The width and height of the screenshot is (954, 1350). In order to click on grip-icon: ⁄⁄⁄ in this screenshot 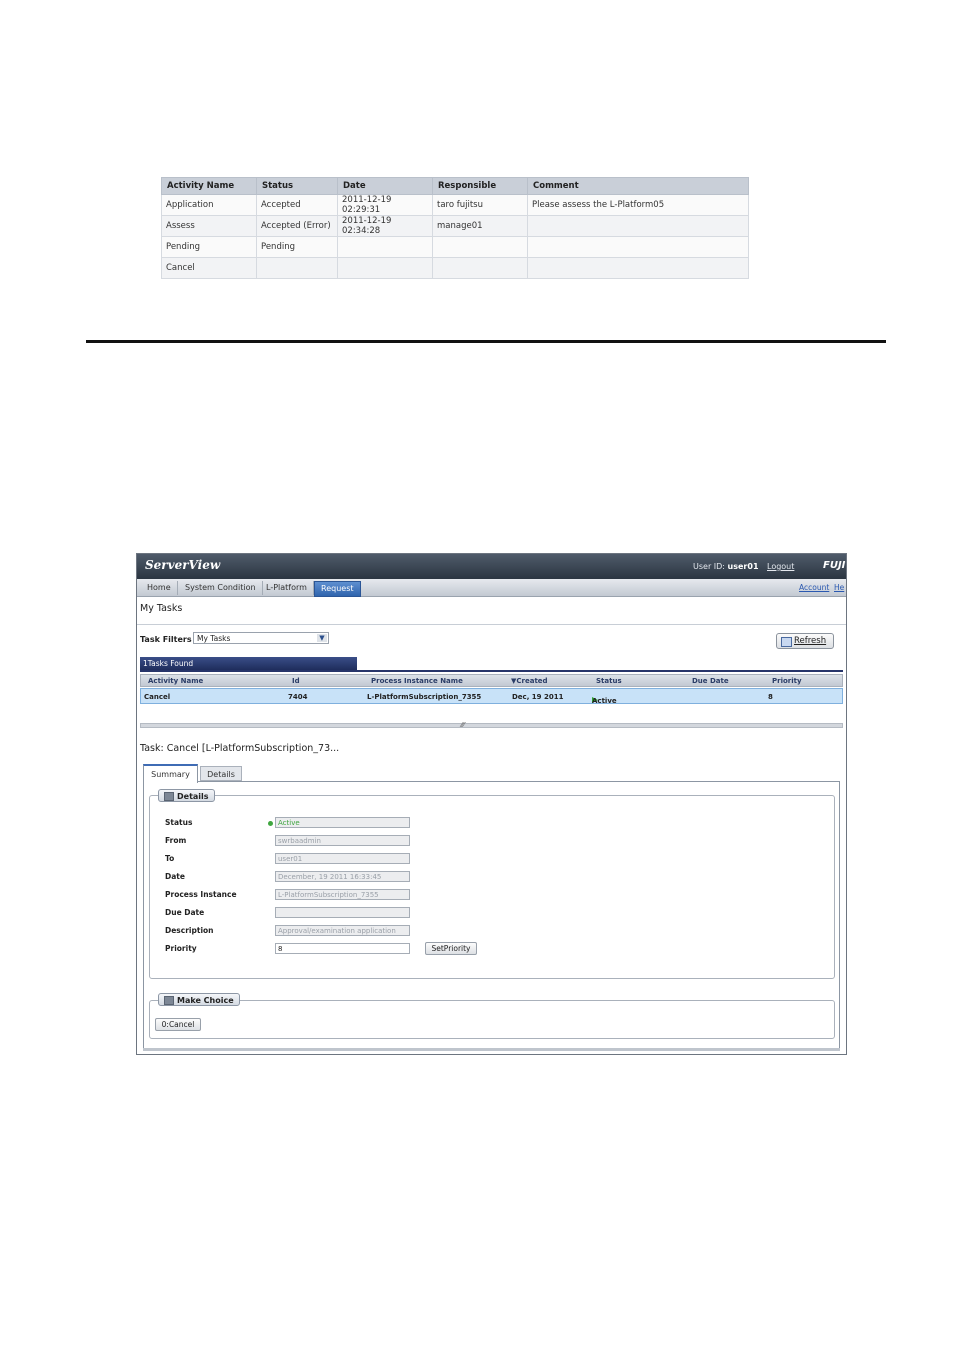, I will do `click(463, 725)`.